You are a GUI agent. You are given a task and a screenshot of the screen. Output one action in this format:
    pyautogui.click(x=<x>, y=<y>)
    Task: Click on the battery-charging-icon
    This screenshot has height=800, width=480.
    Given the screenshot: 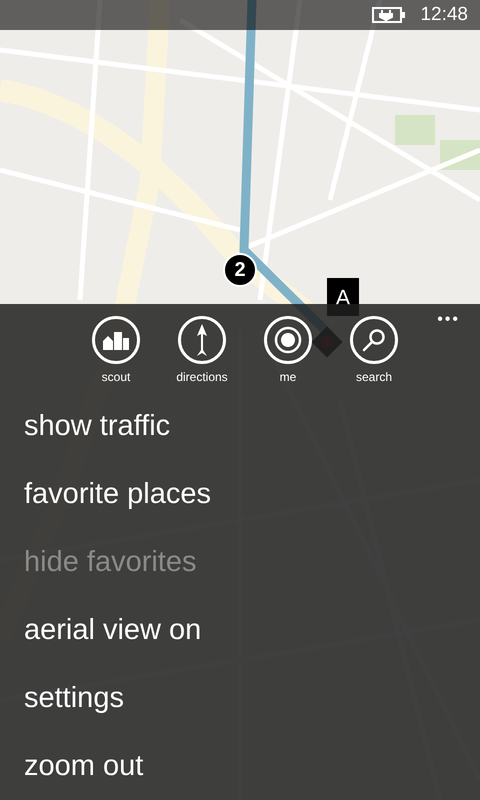 What is the action you would take?
    pyautogui.click(x=389, y=15)
    